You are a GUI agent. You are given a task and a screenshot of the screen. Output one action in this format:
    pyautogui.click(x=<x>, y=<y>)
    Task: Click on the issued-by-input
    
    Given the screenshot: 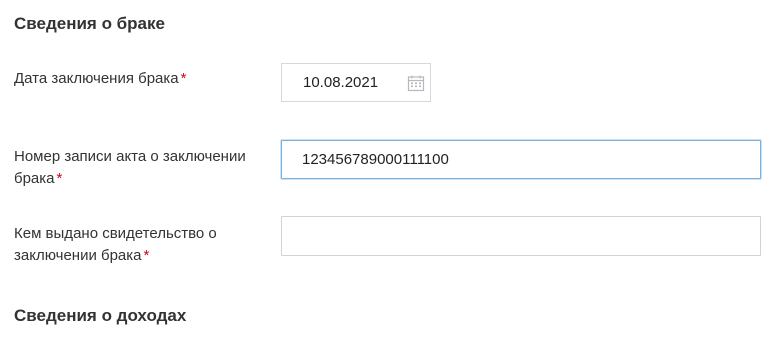 What is the action you would take?
    pyautogui.click(x=521, y=236)
    